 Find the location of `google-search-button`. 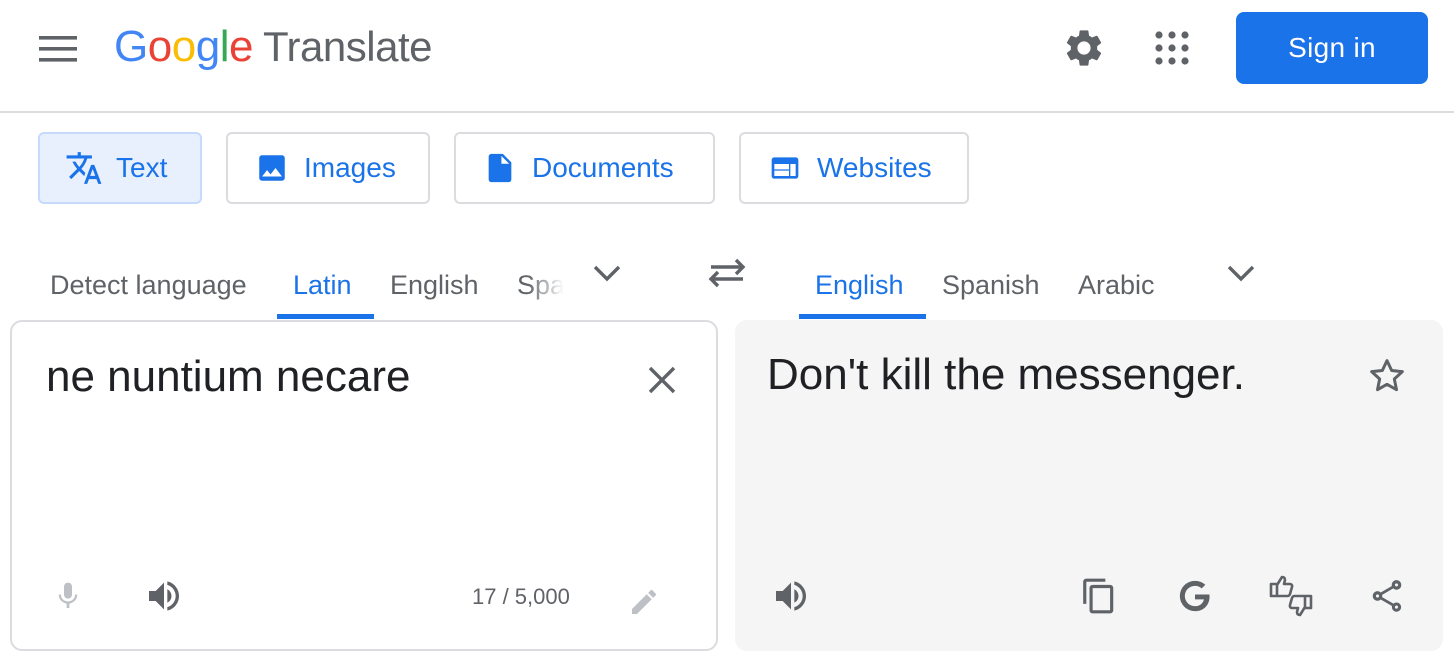

google-search-button is located at coordinates (1195, 596).